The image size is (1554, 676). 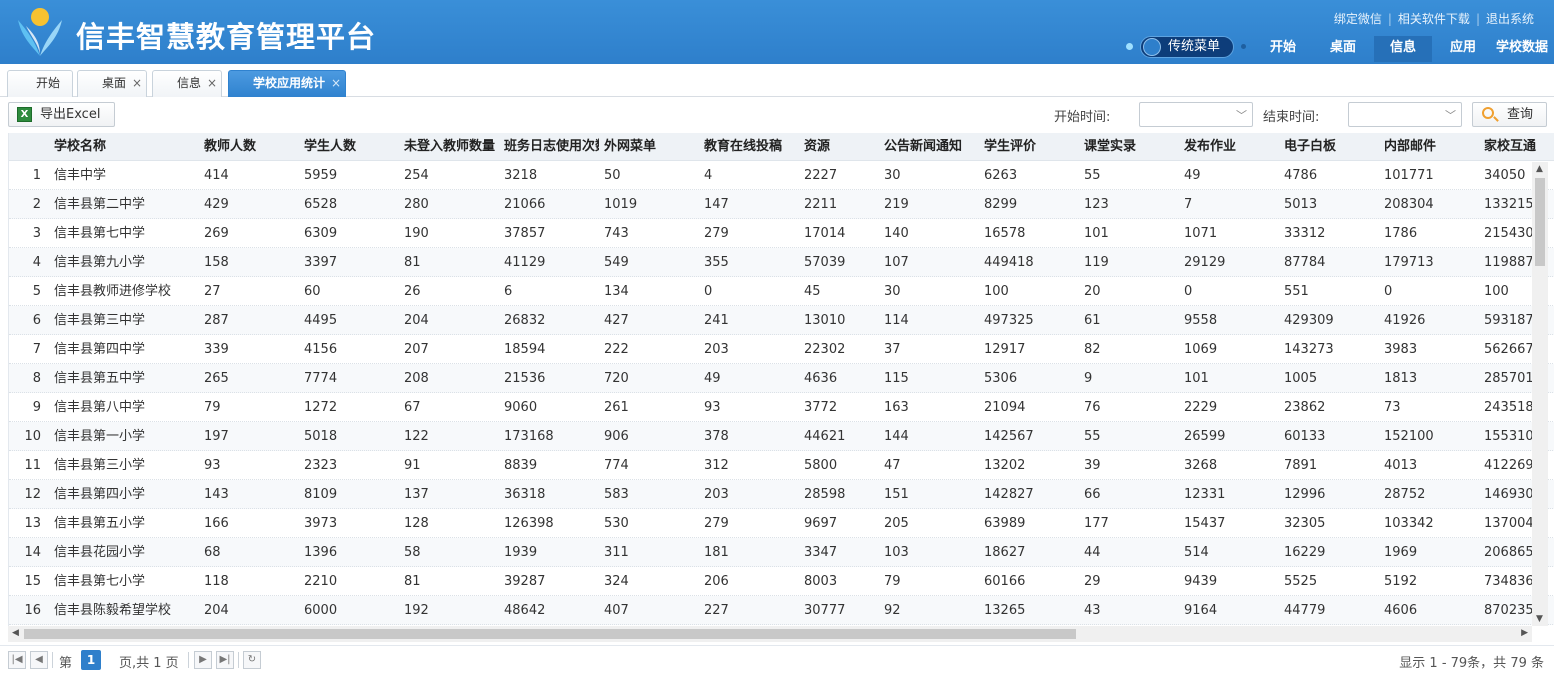 What do you see at coordinates (1510, 19) in the screenshot?
I see `logout-link: 退出系统` at bounding box center [1510, 19].